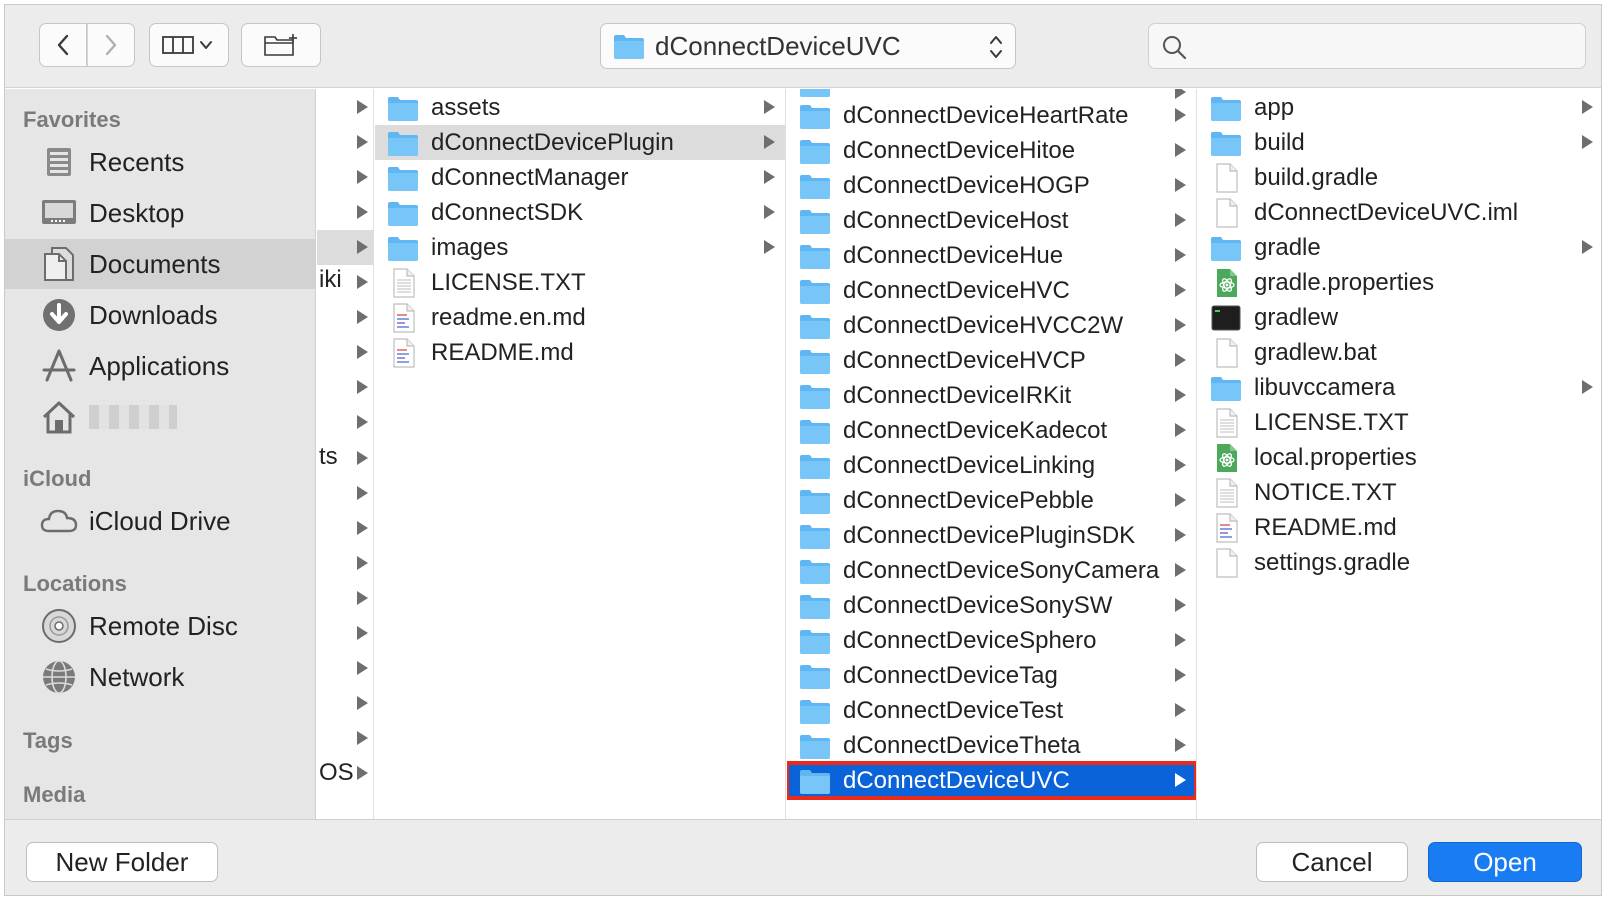 The height and width of the screenshot is (900, 1606). I want to click on list-item: dConnectDeviceHVCC2W, so click(991, 325).